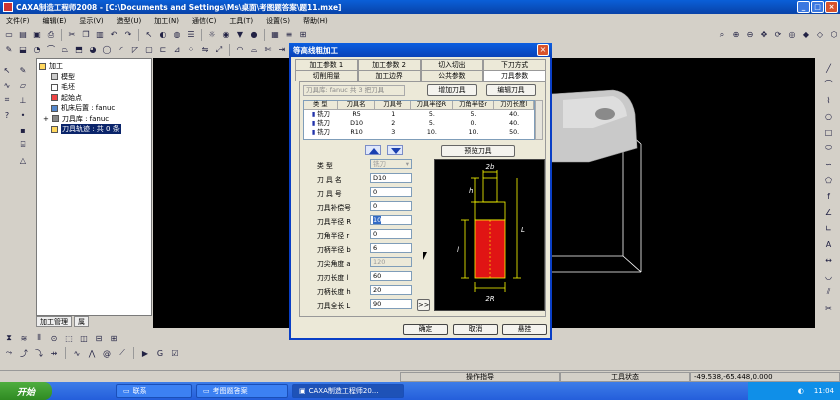 The width and height of the screenshot is (840, 400). I want to click on col-tool-radius: 刀具半径R, so click(432, 105).